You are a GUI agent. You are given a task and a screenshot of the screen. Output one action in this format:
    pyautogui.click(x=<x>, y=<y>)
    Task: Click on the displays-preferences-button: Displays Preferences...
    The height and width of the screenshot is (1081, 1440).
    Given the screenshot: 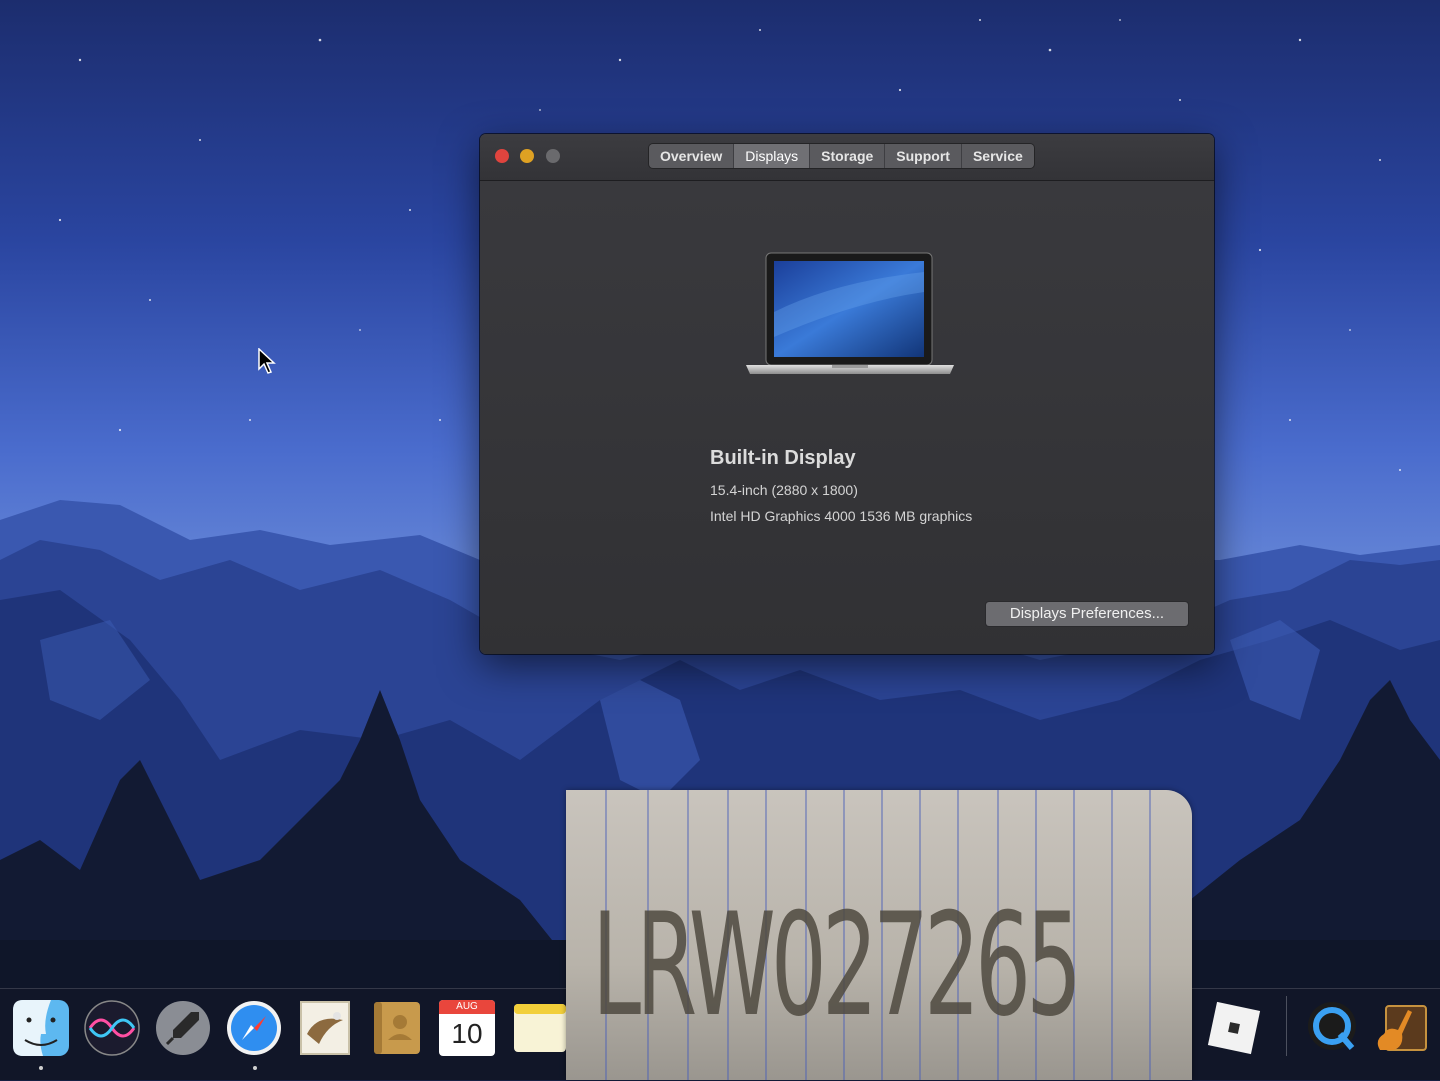 What is the action you would take?
    pyautogui.click(x=1087, y=614)
    